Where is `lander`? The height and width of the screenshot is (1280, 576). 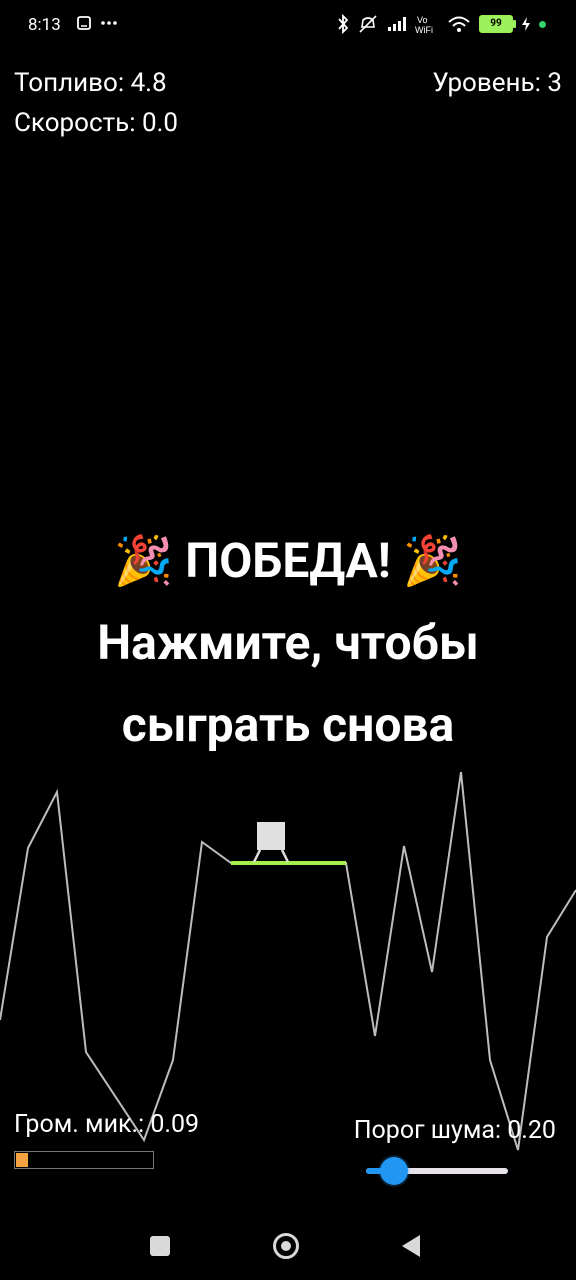 lander is located at coordinates (271, 842).